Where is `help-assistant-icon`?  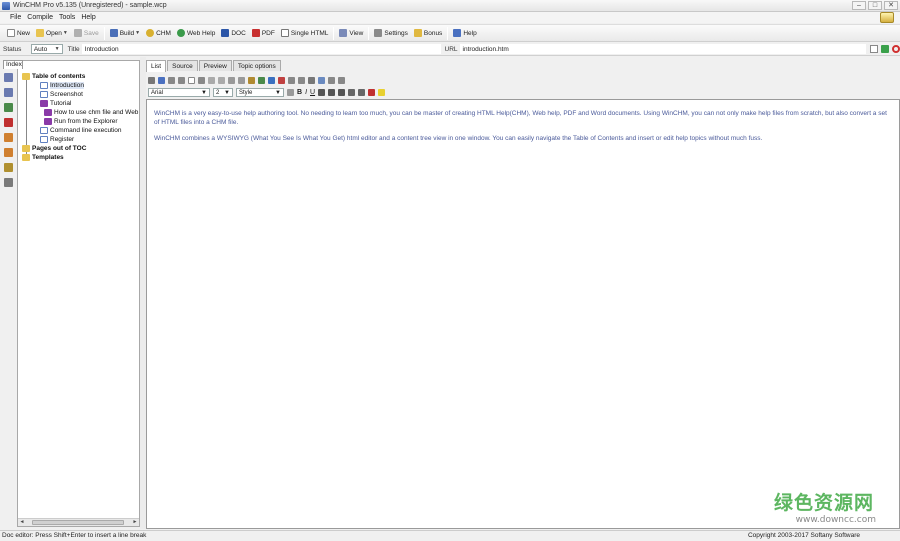 help-assistant-icon is located at coordinates (887, 17).